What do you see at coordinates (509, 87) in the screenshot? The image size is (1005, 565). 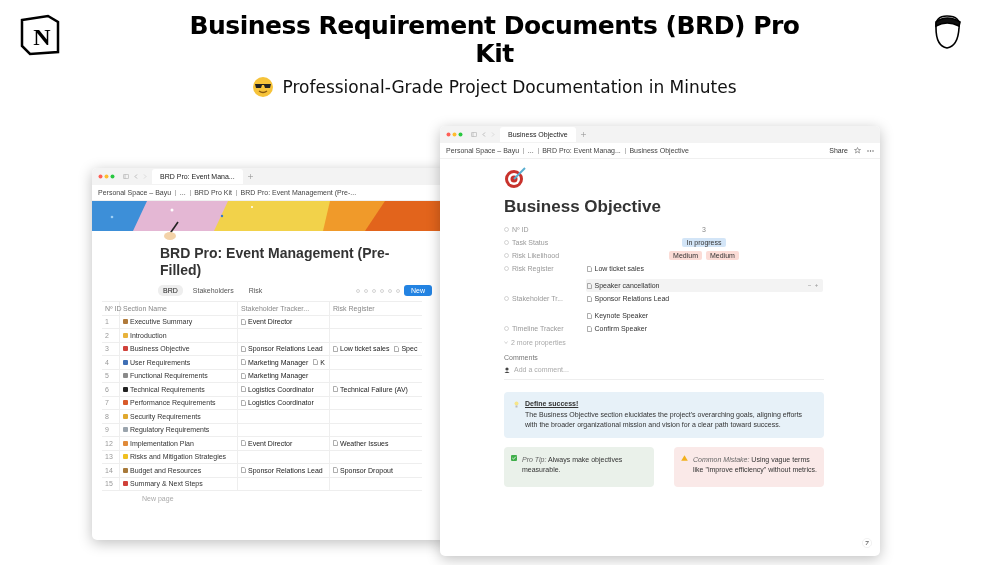 I see `subtitle: Professional-Grade Project Documentation in Minutes` at bounding box center [509, 87].